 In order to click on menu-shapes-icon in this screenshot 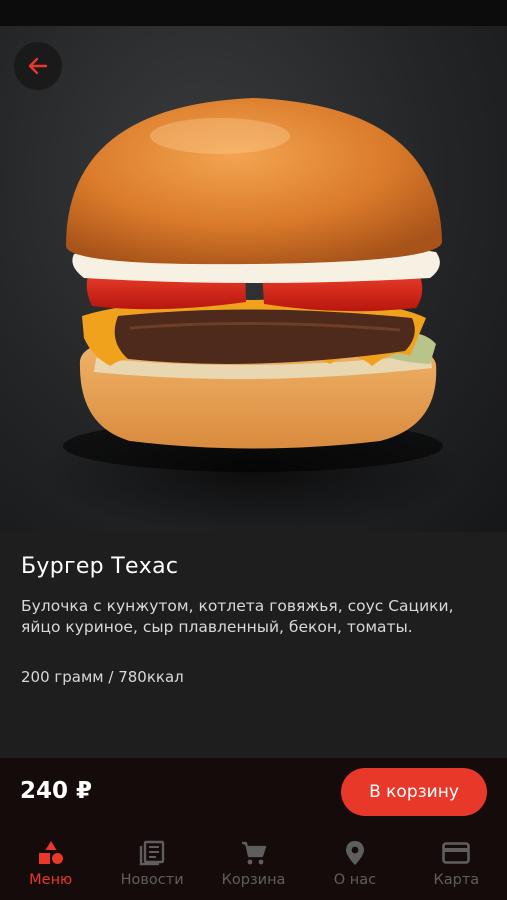, I will do `click(51, 853)`.